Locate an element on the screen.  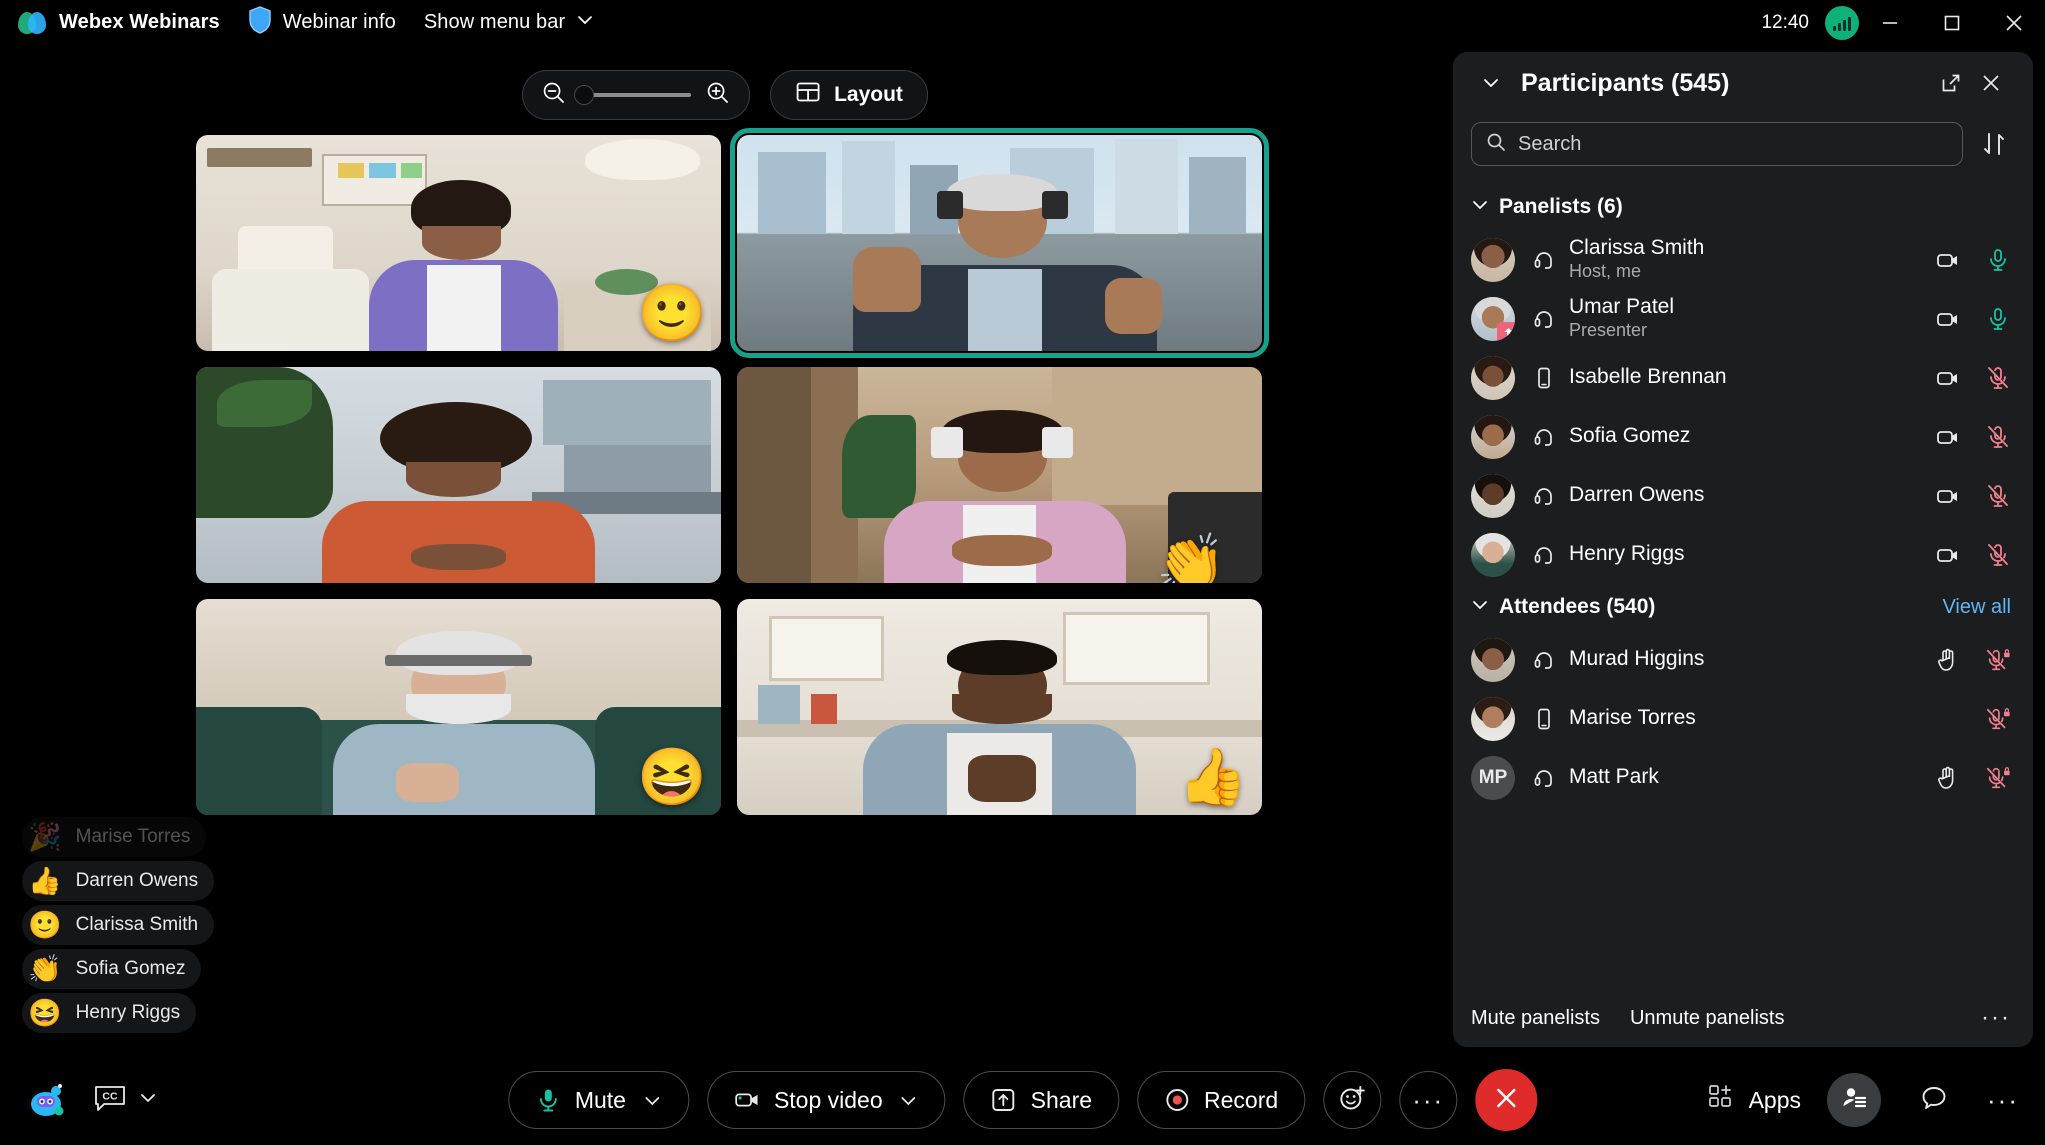
video-tile-6: 👍 is located at coordinates (999, 707).